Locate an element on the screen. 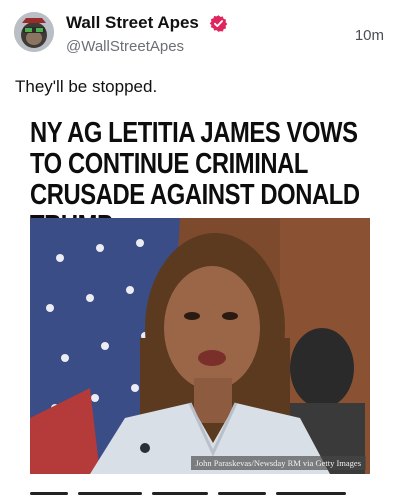 Image resolution: width=401 pixels, height=500 pixels. author-handle: @WallStreetApes is located at coordinates (125, 46).